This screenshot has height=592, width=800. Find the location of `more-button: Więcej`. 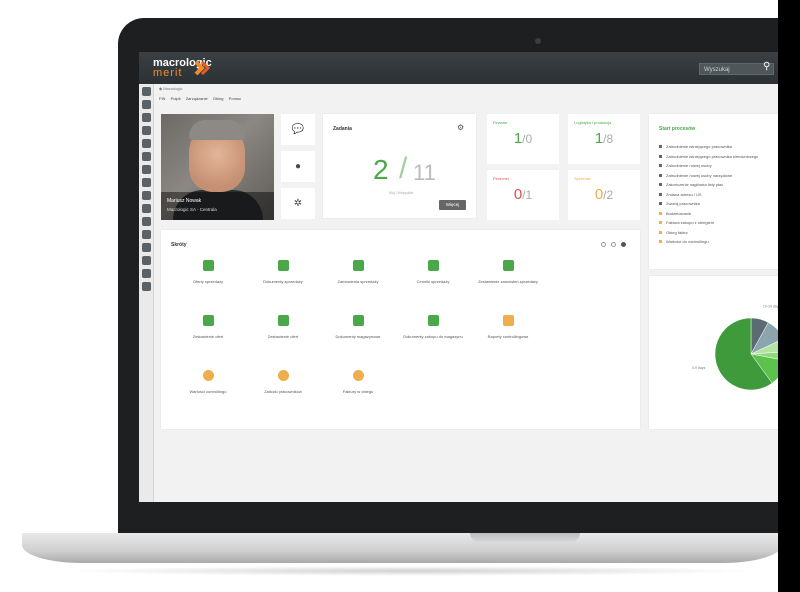

more-button: Więcej is located at coordinates (452, 205).